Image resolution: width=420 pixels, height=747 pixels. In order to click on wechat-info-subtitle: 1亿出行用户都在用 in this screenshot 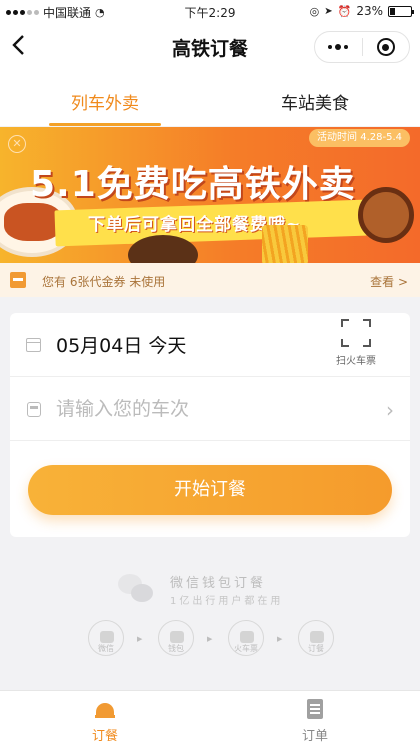, I will do `click(227, 601)`.